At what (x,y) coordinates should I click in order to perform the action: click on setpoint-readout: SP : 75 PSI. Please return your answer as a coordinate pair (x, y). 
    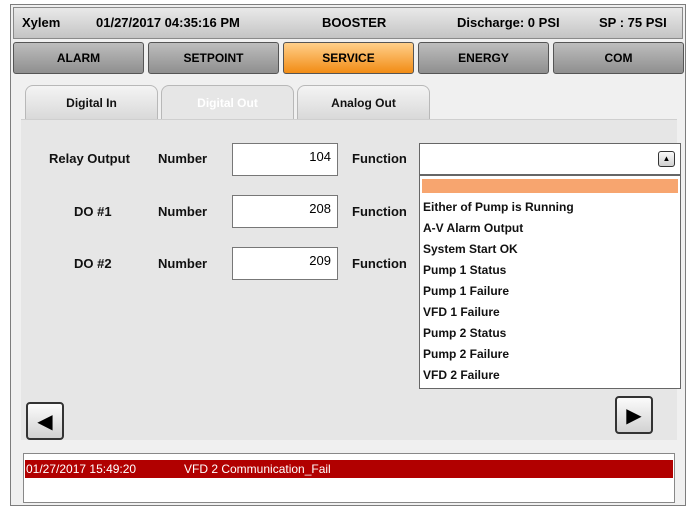
    Looking at the image, I should click on (633, 22).